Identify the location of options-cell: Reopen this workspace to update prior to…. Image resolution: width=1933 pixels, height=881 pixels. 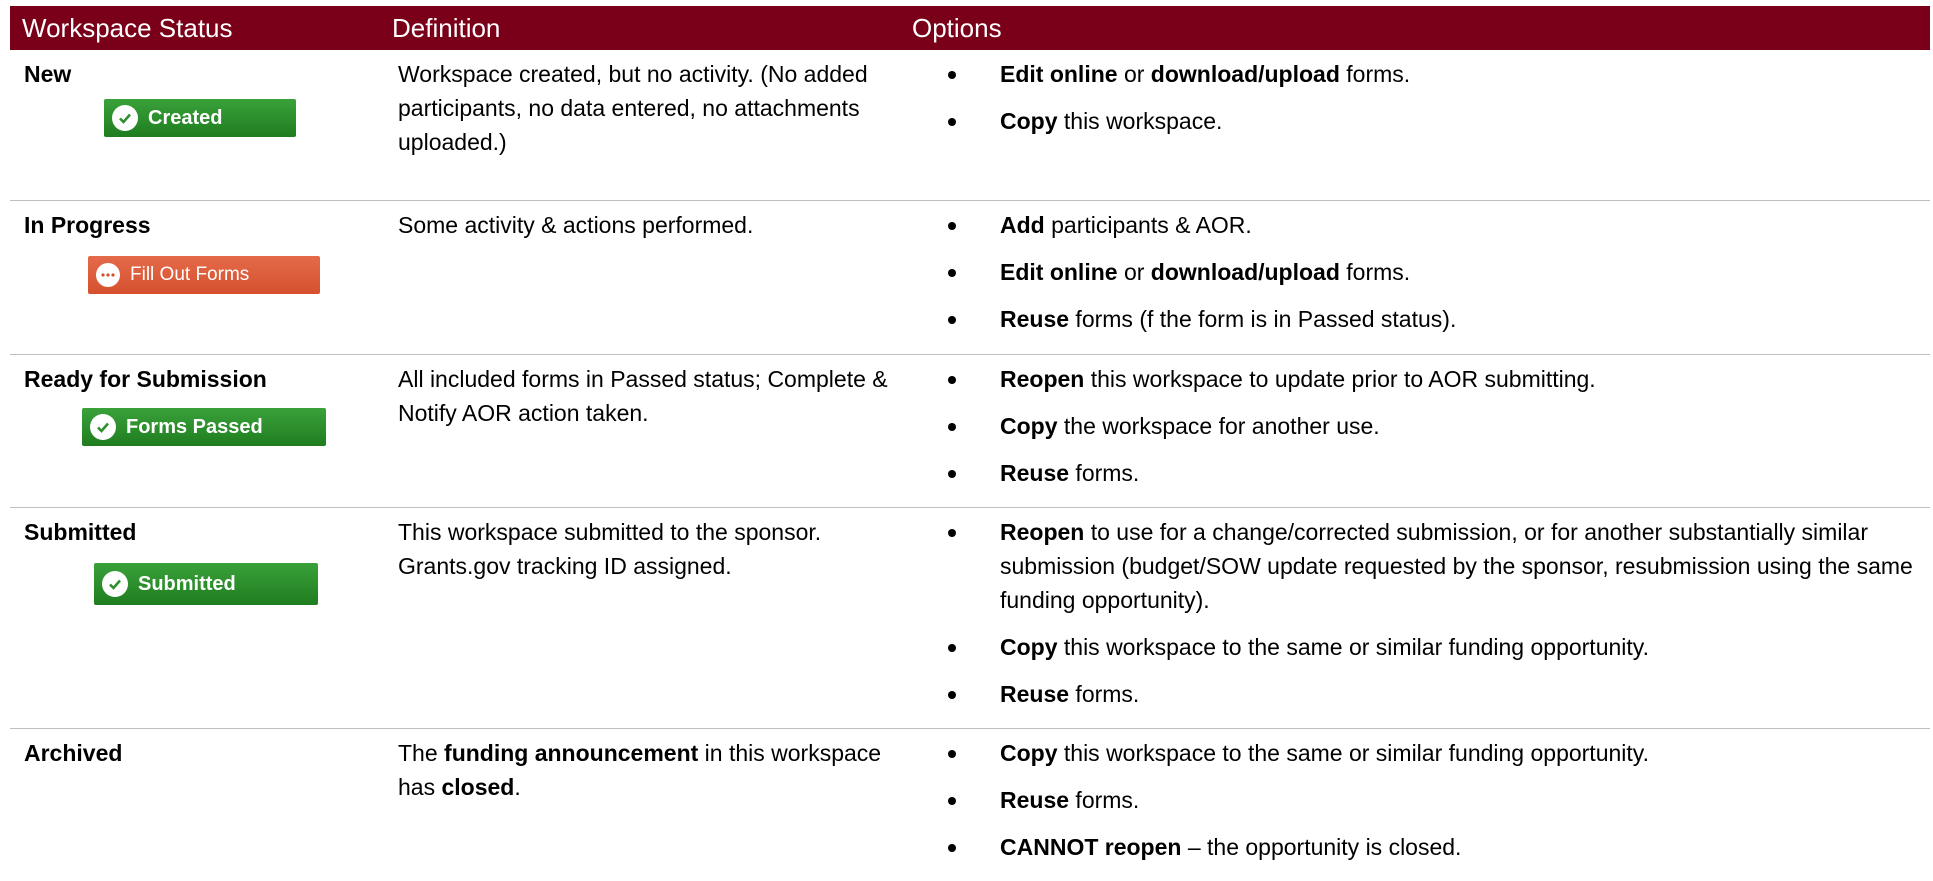
(1415, 431).